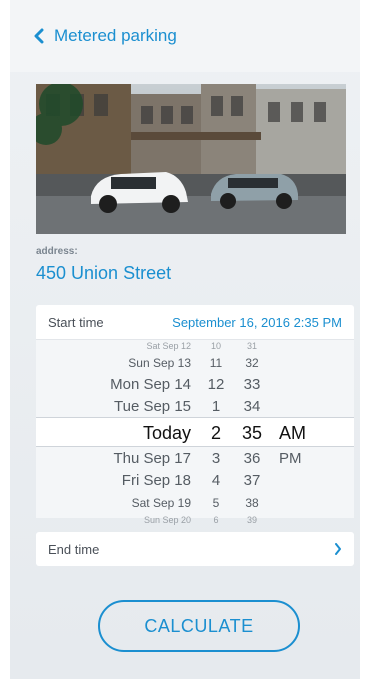 The image size is (371, 679). What do you see at coordinates (156, 480) in the screenshot?
I see `picker-date-item: Fri Sep 18` at bounding box center [156, 480].